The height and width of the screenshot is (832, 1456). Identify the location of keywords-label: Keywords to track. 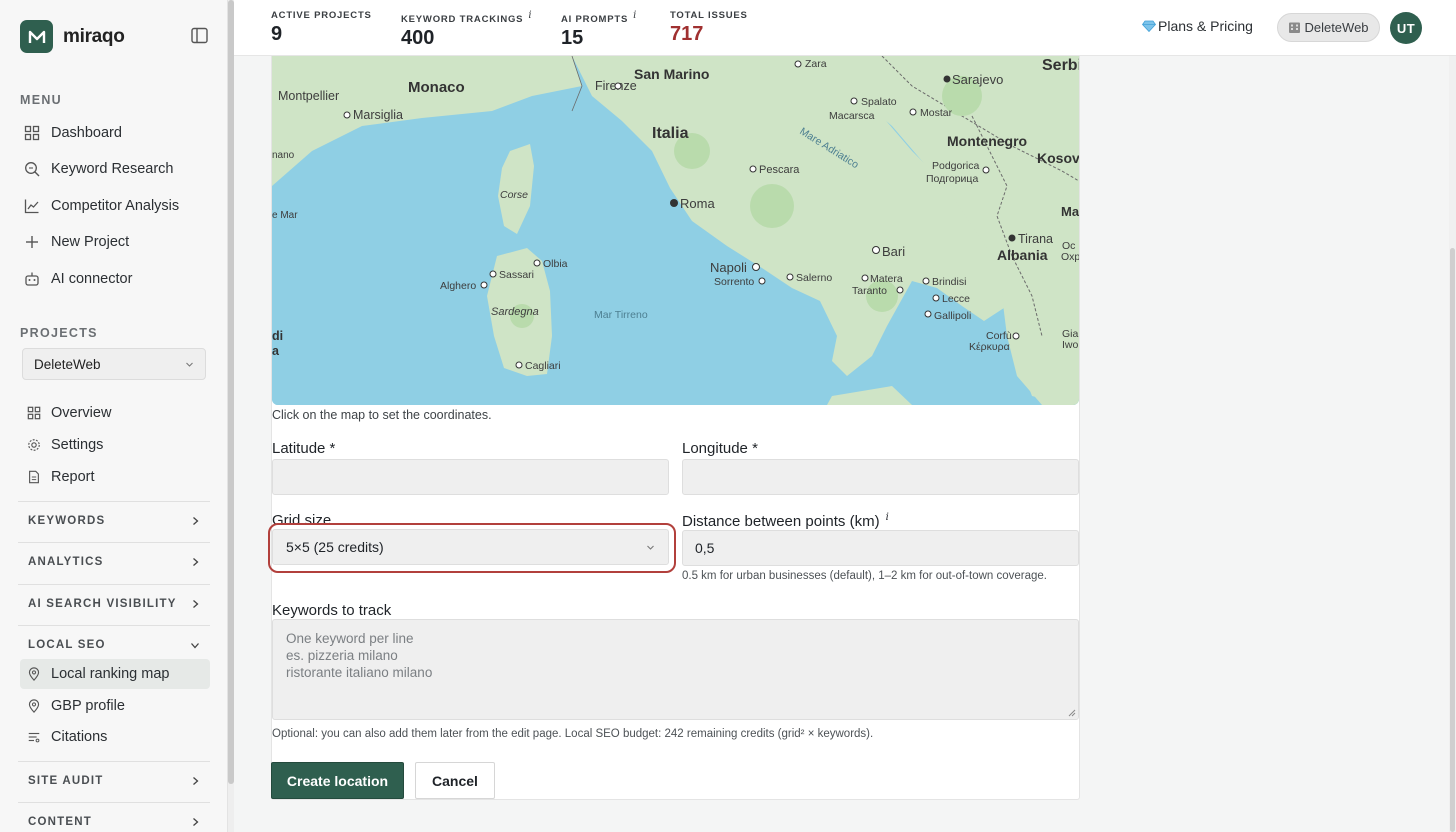
(332, 610).